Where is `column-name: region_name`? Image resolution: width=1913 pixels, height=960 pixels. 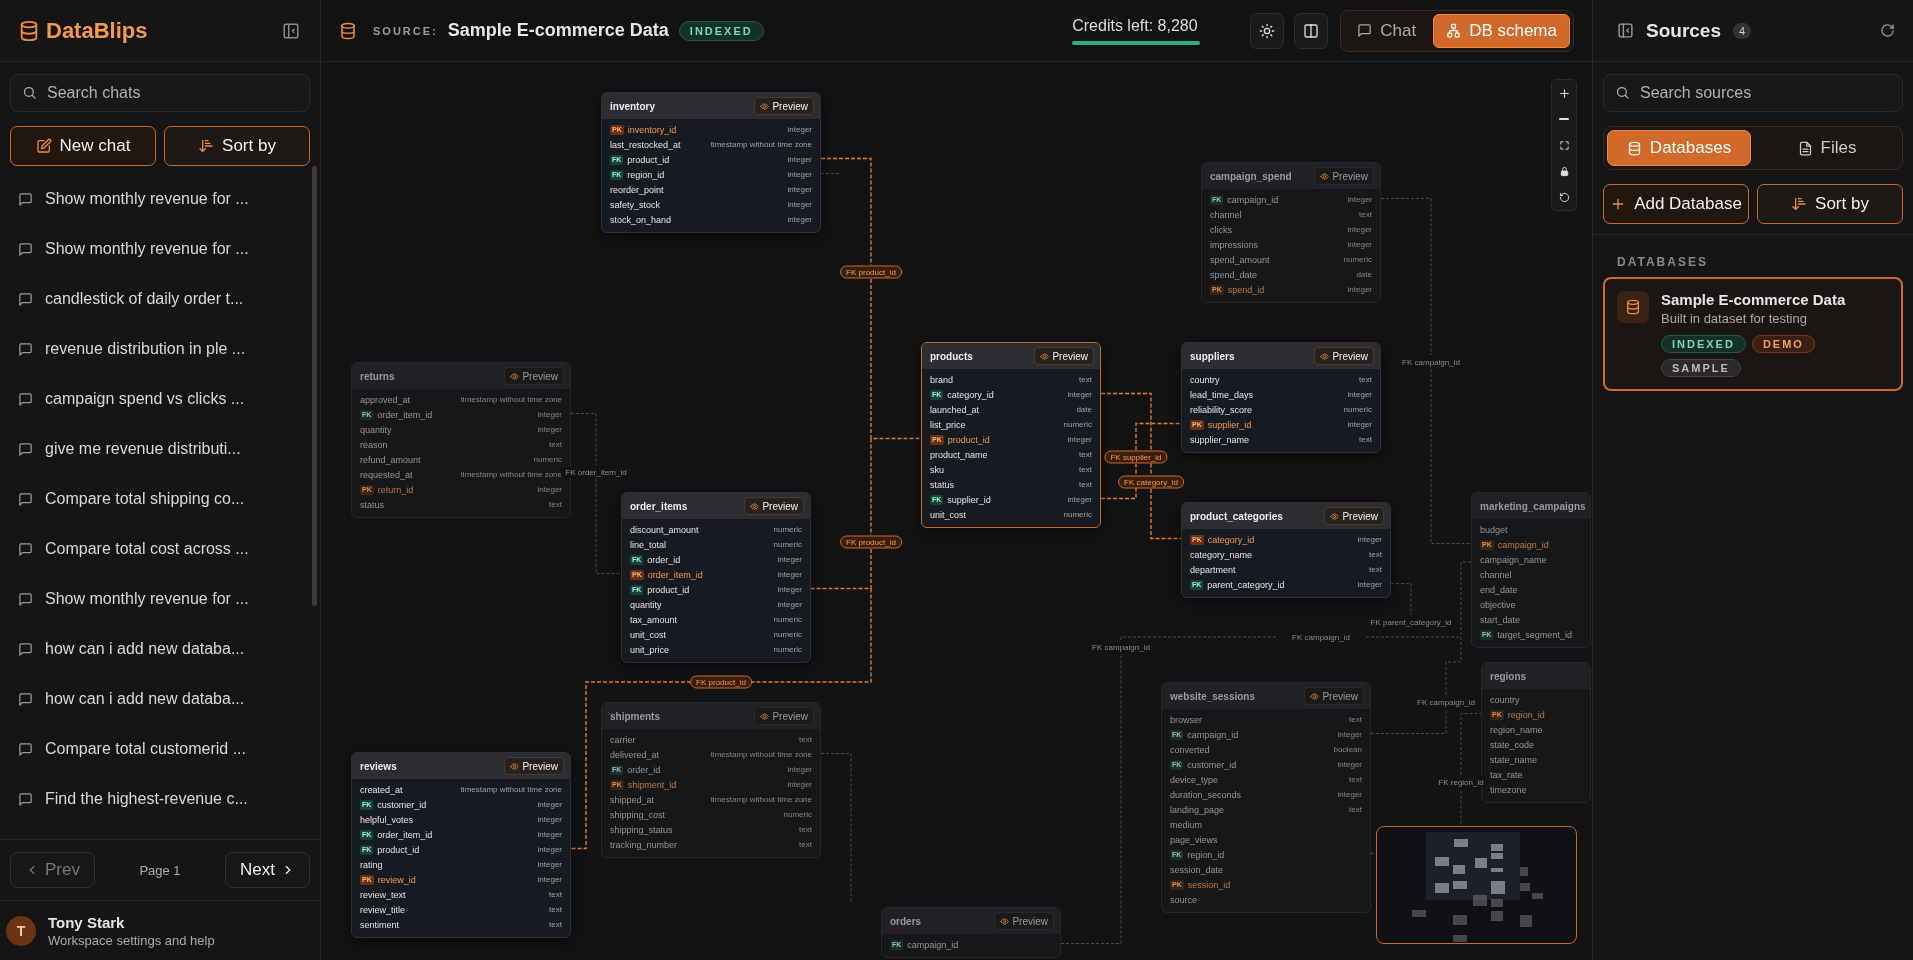 column-name: region_name is located at coordinates (1516, 729).